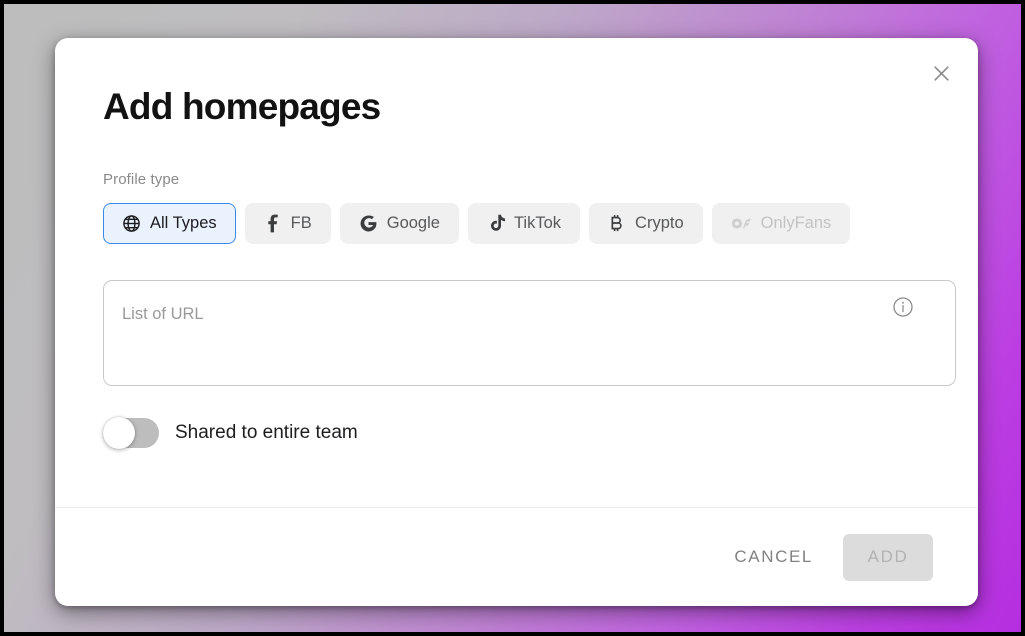 This screenshot has width=1025, height=636. I want to click on google-icon, so click(368, 223).